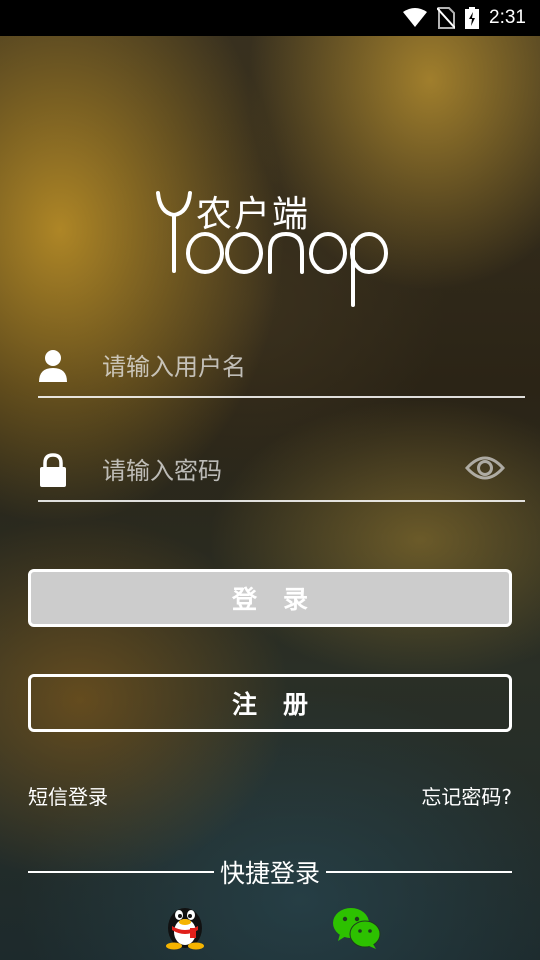  What do you see at coordinates (272, 249) in the screenshot?
I see `logo-wordmark` at bounding box center [272, 249].